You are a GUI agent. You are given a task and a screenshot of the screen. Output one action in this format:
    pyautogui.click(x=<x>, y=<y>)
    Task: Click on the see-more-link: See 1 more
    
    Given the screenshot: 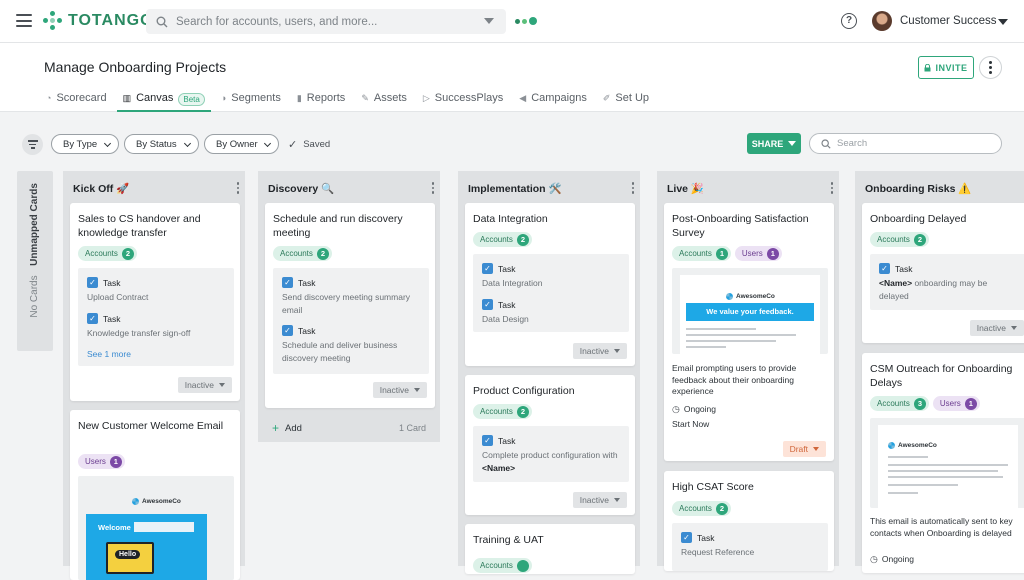 What is the action you would take?
    pyautogui.click(x=109, y=354)
    